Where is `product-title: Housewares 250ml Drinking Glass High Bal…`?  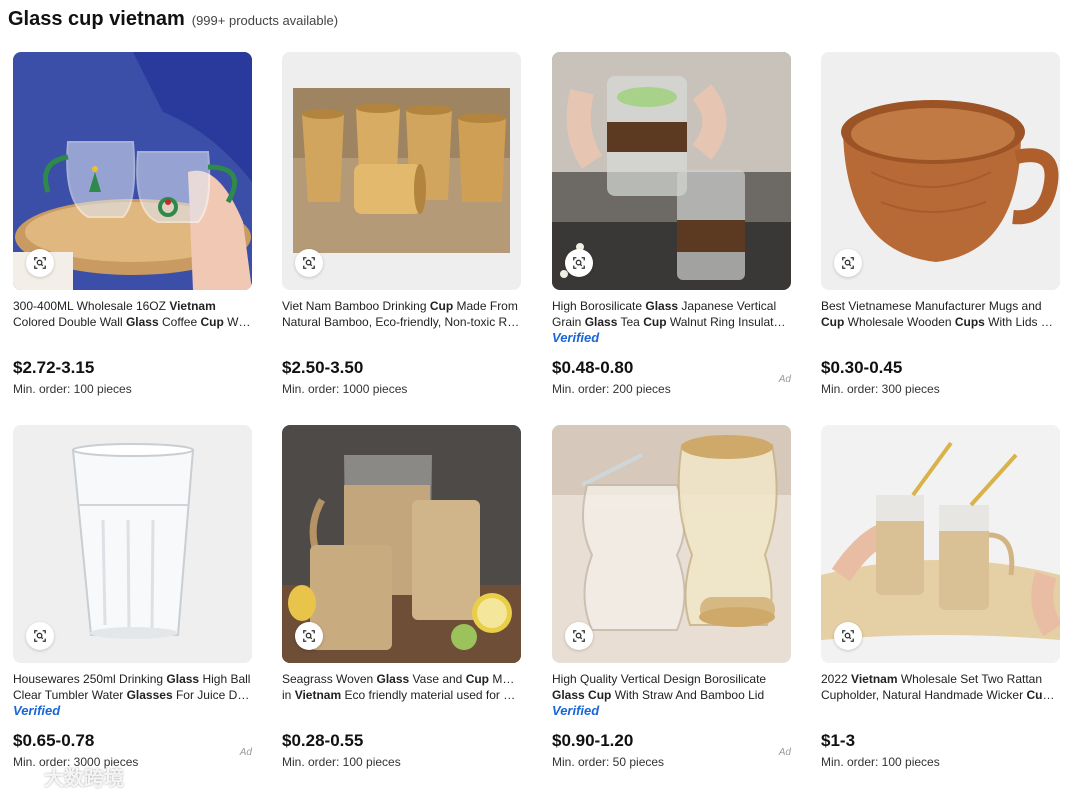
product-title: Housewares 250ml Drinking Glass High Bal… is located at coordinates (132, 687).